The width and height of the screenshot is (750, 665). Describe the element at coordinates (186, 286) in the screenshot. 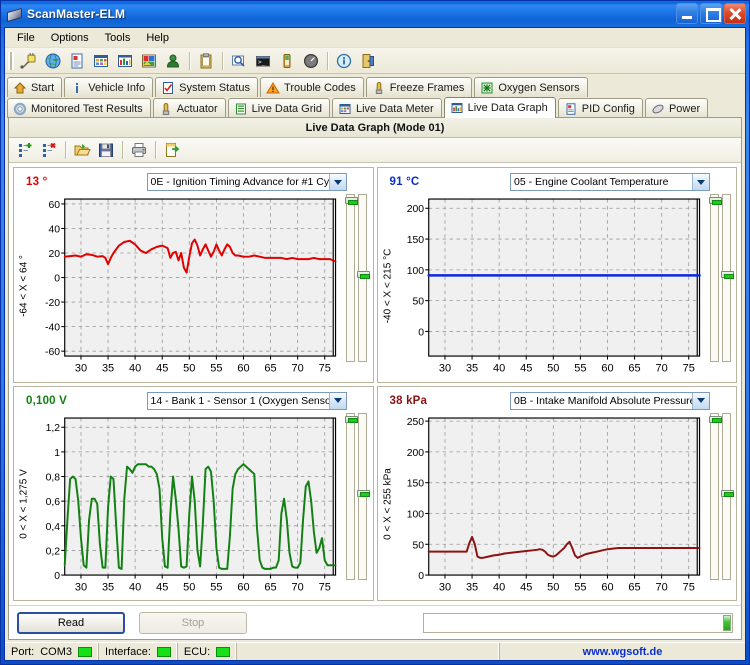

I see `plot-area: 60 40 20 0 -20 -40 -60 30 35 40 45 50 55 60 65 70 75` at that location.